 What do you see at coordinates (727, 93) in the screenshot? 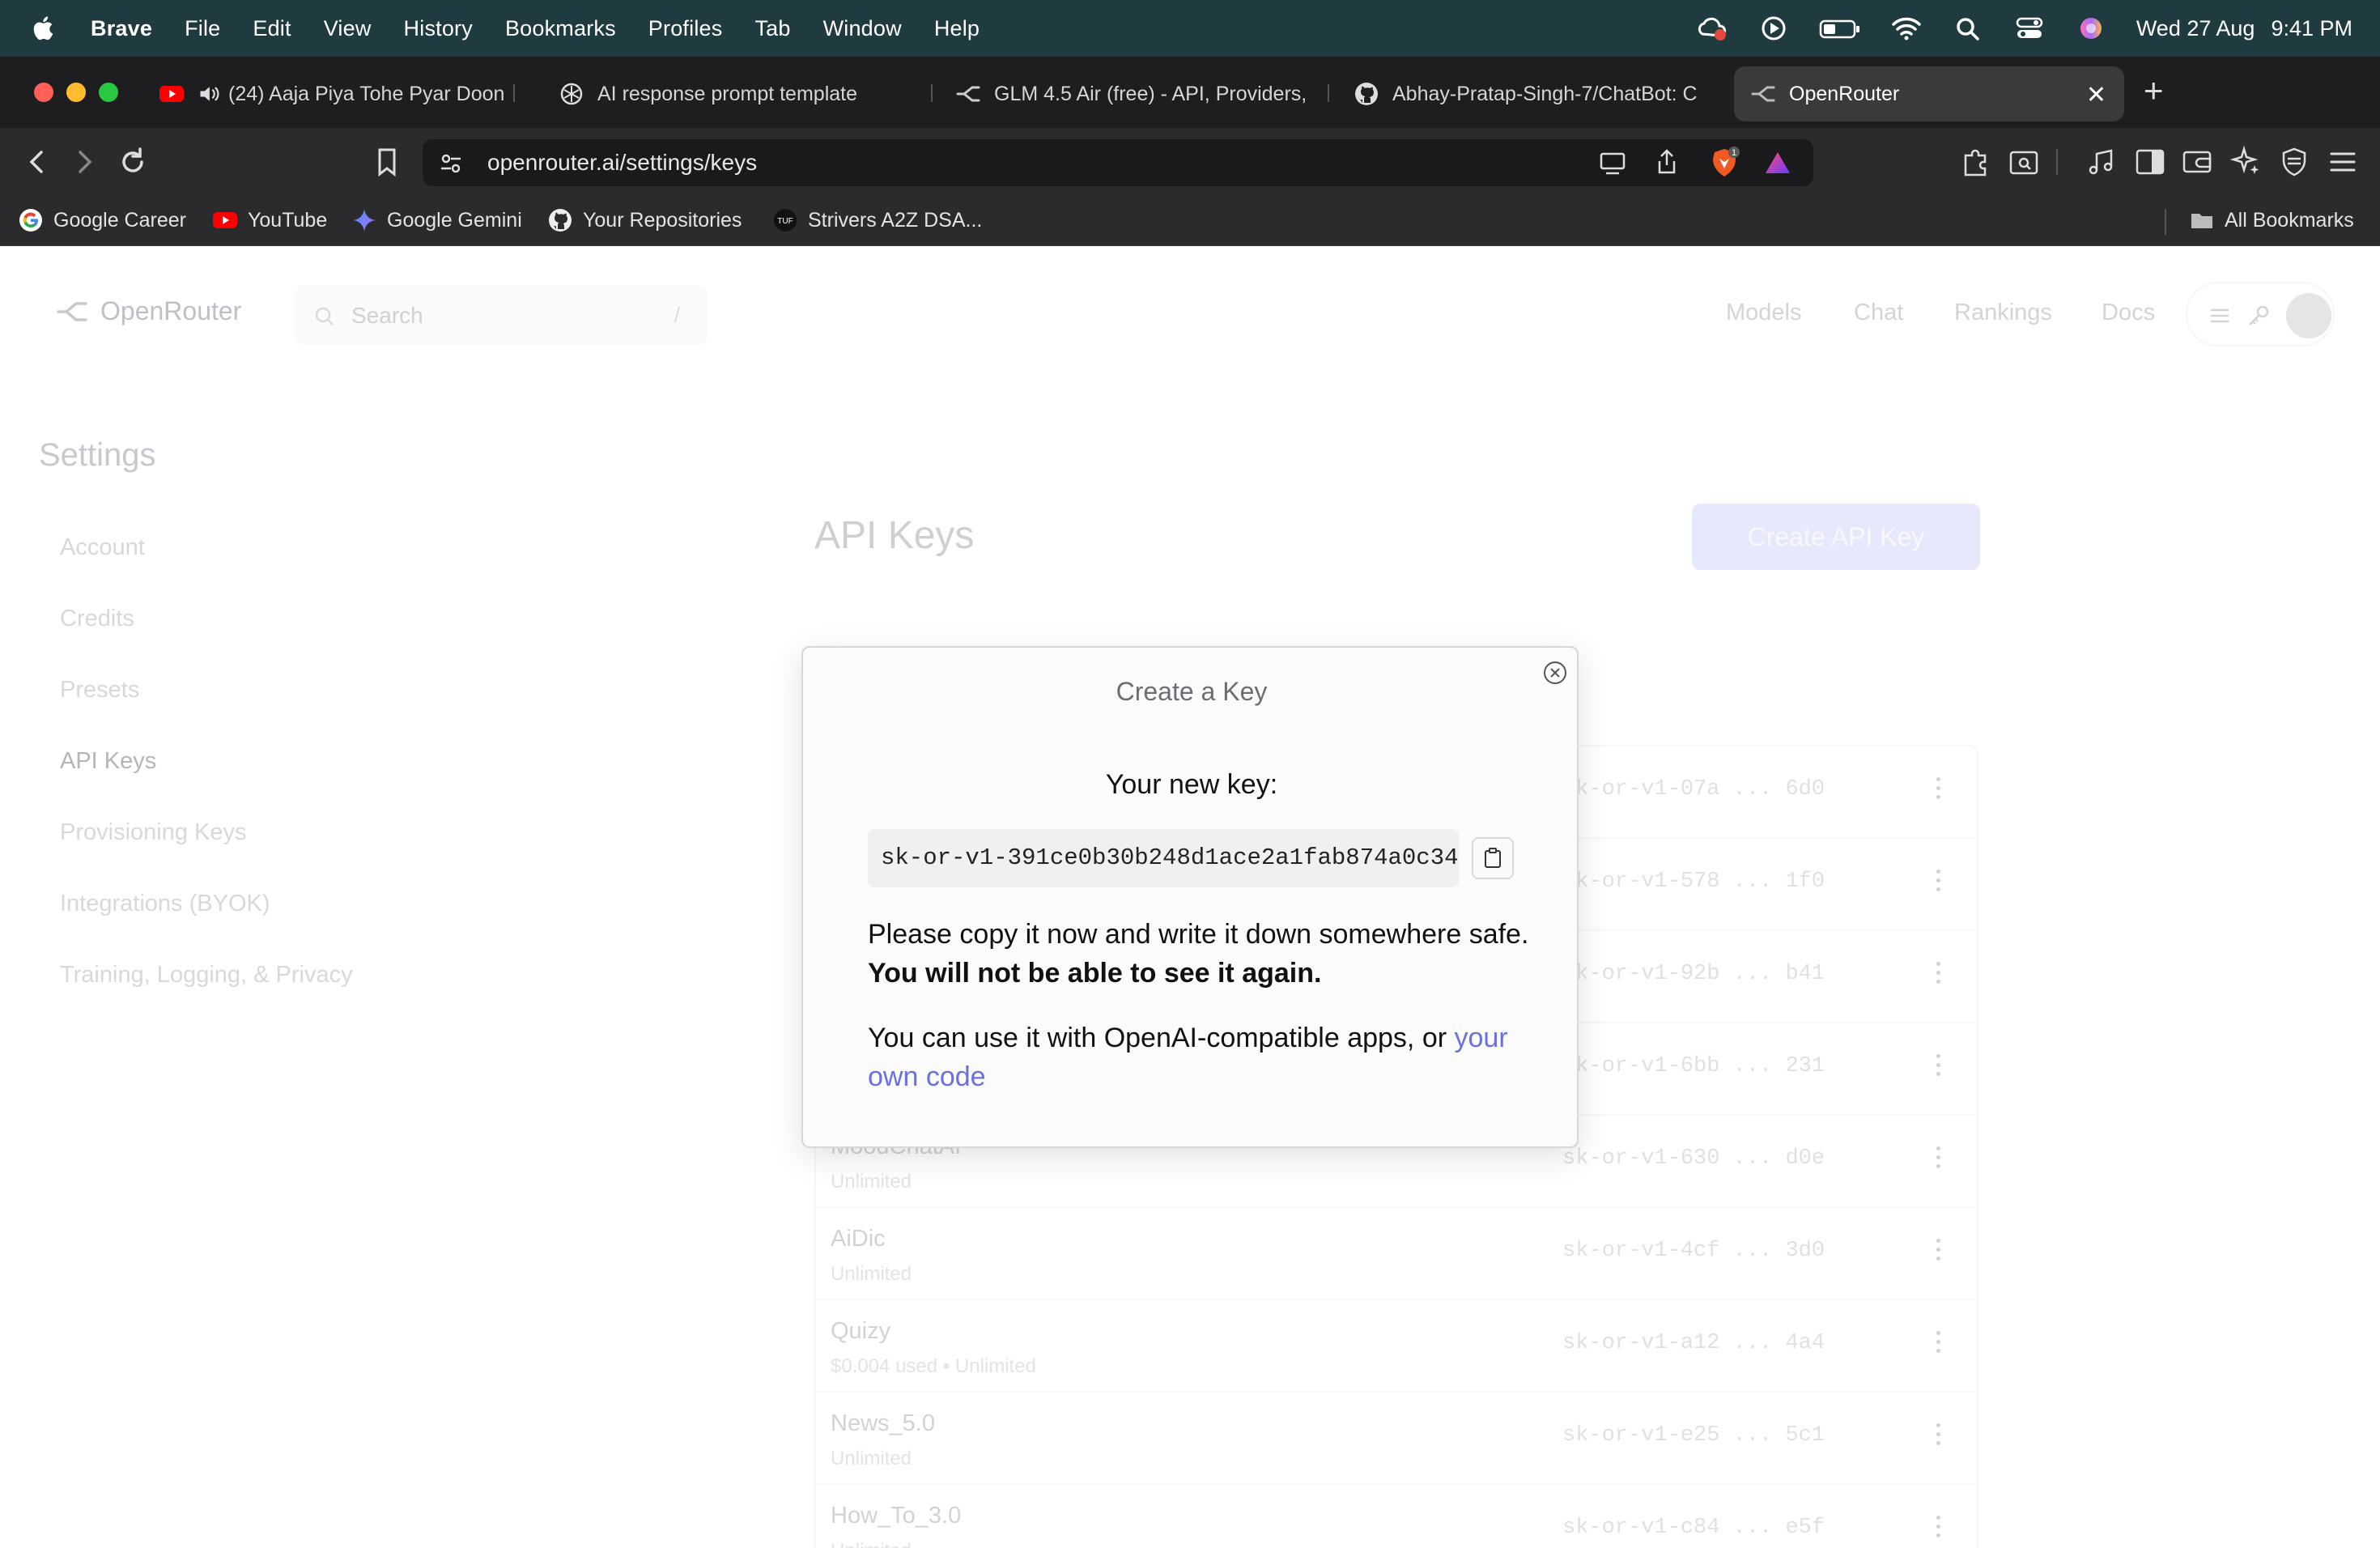
I see `tab-label: AI response prompt template` at bounding box center [727, 93].